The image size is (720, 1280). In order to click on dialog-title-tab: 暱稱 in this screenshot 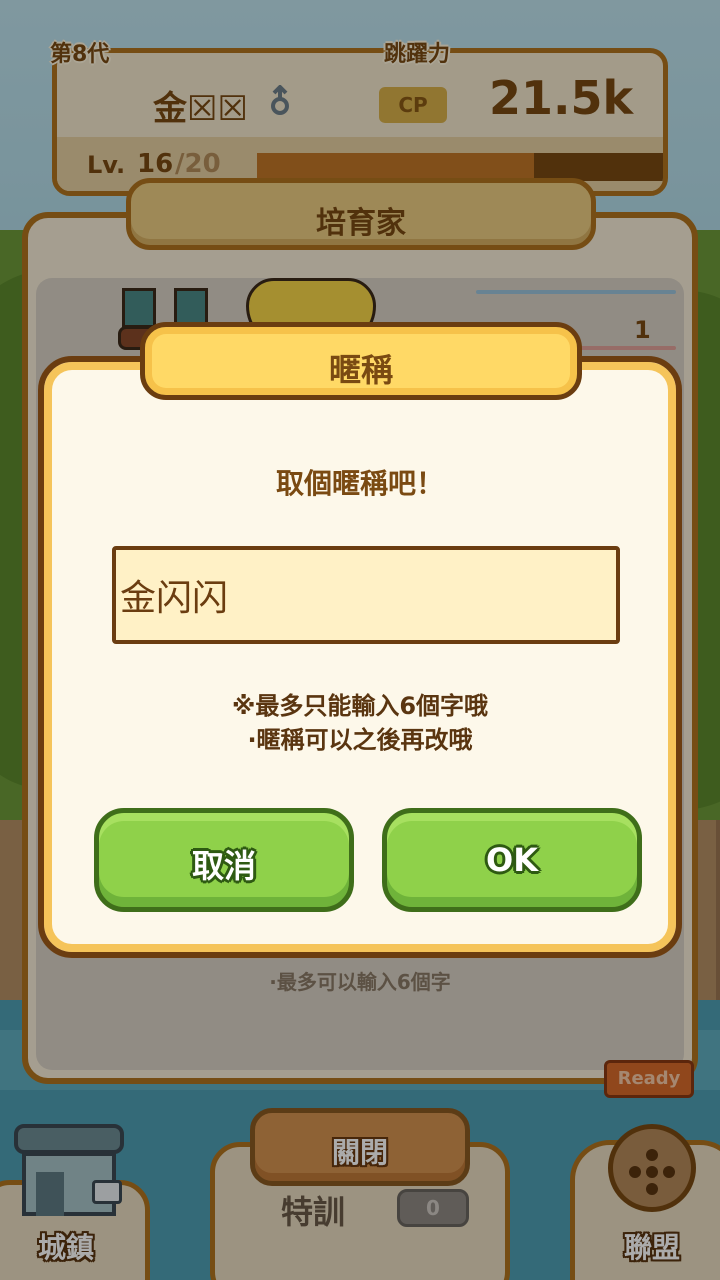, I will do `click(361, 361)`.